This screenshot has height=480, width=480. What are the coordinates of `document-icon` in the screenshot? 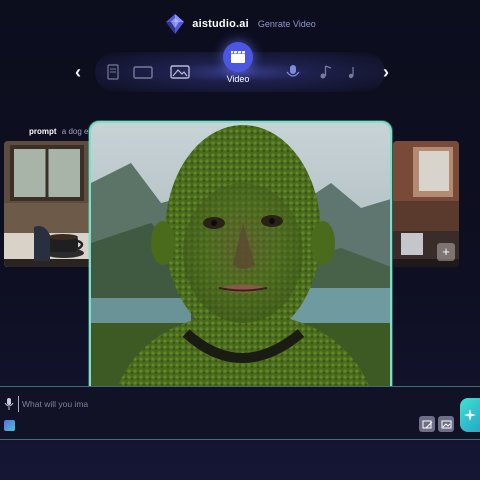 It's located at (113, 72).